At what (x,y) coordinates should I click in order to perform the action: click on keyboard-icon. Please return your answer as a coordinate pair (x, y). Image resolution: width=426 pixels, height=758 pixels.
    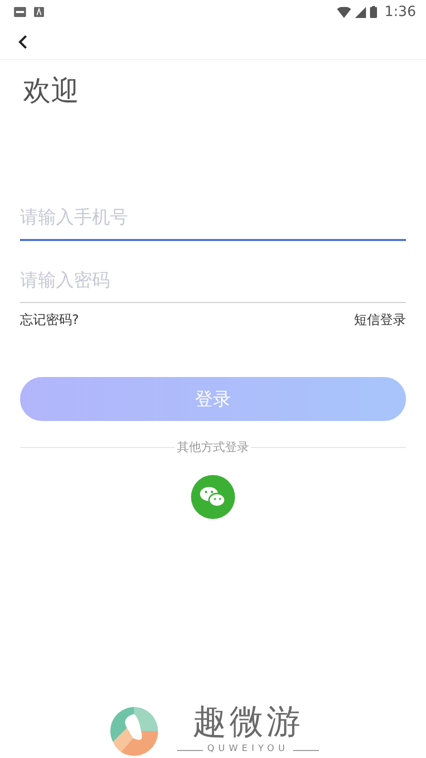
    Looking at the image, I should click on (39, 12).